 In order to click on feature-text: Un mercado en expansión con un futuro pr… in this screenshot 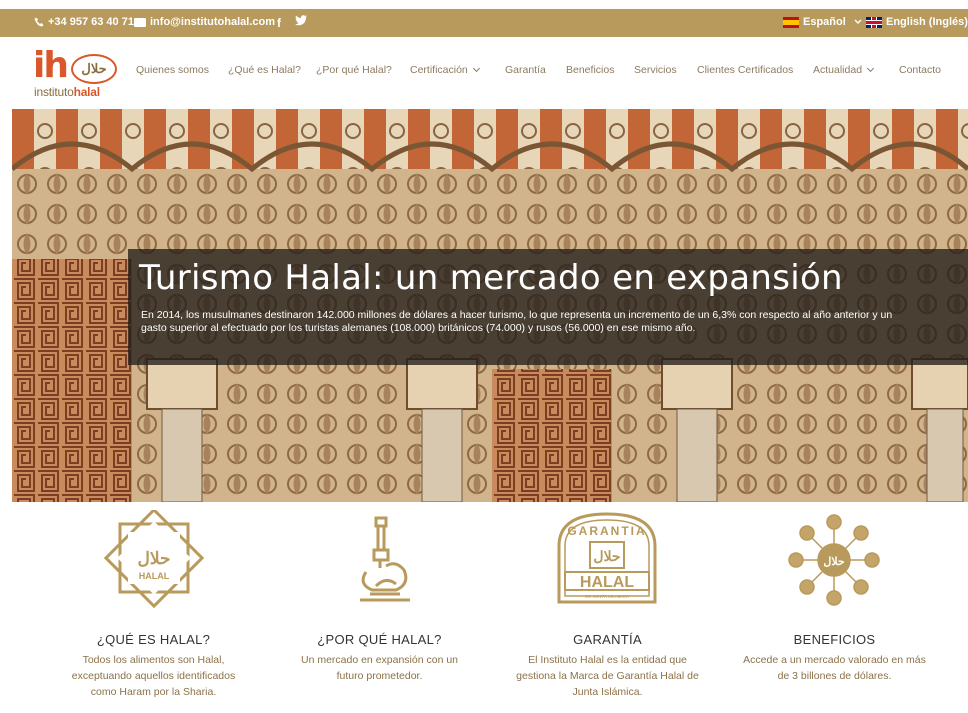, I will do `click(379, 668)`.